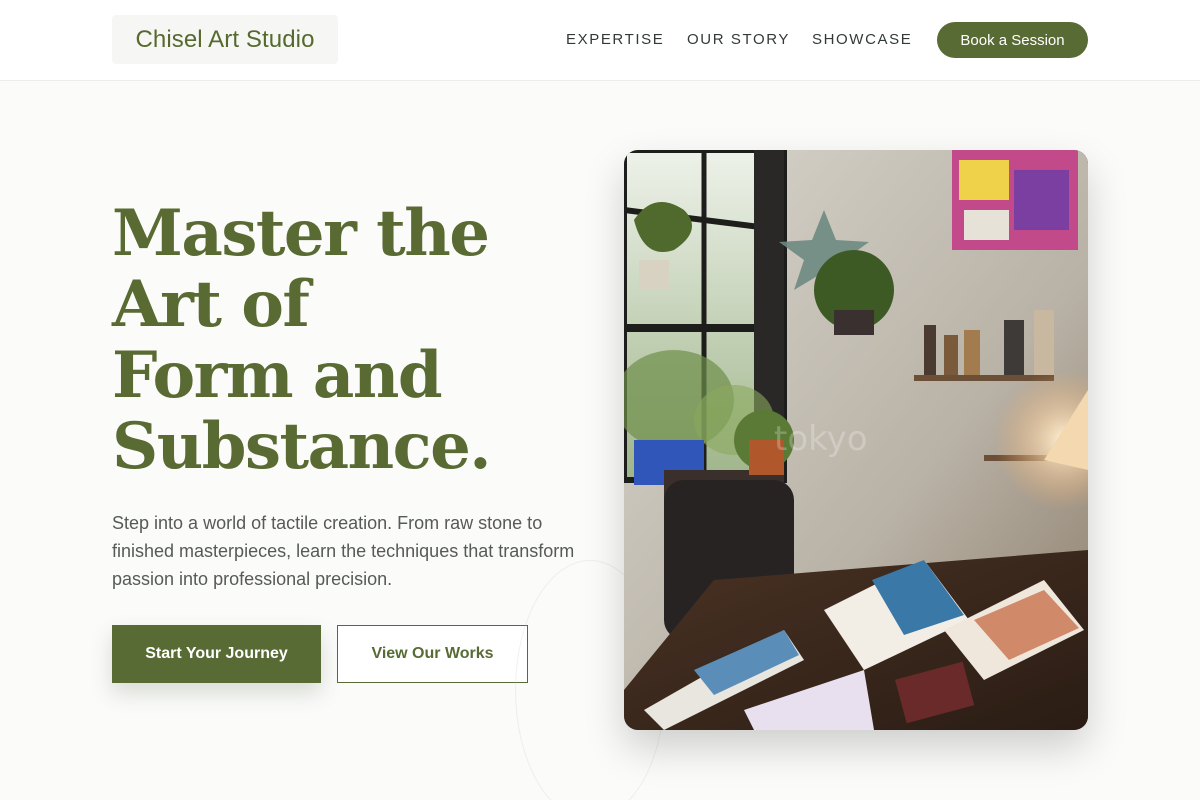 The image size is (1200, 800). Describe the element at coordinates (1012, 40) in the screenshot. I see `book-session-button: Book a Session` at that location.